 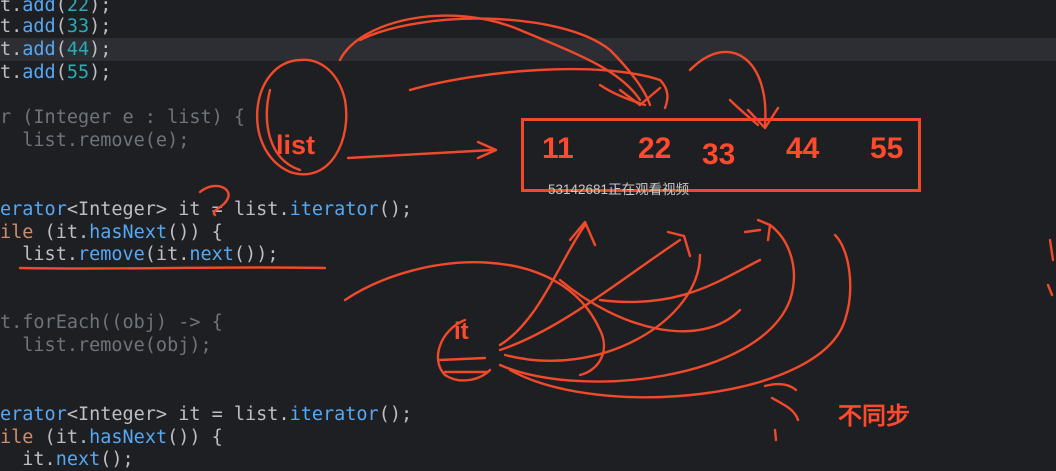 I want to click on list-value-11: 11, so click(x=558, y=148).